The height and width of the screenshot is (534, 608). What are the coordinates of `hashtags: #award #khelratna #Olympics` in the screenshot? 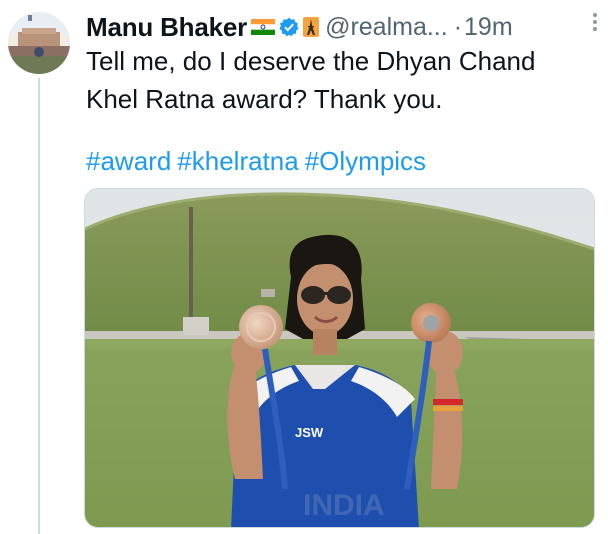 It's located at (259, 161).